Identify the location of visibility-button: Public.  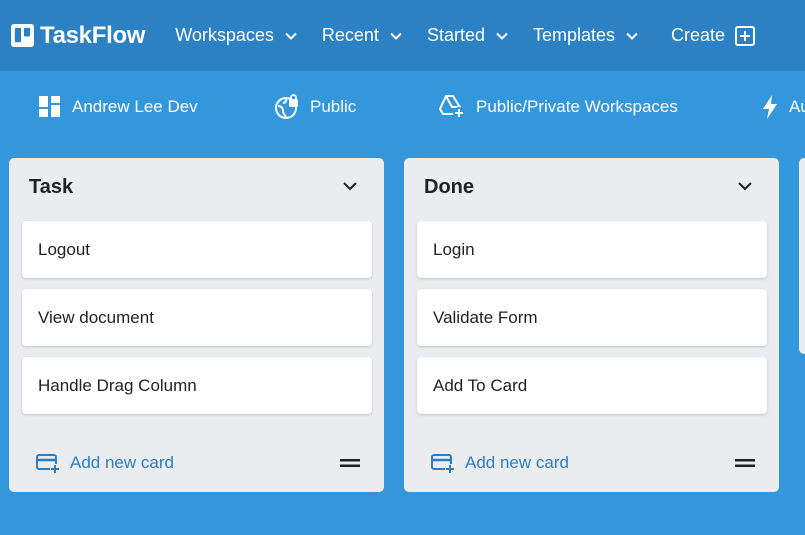
(315, 107).